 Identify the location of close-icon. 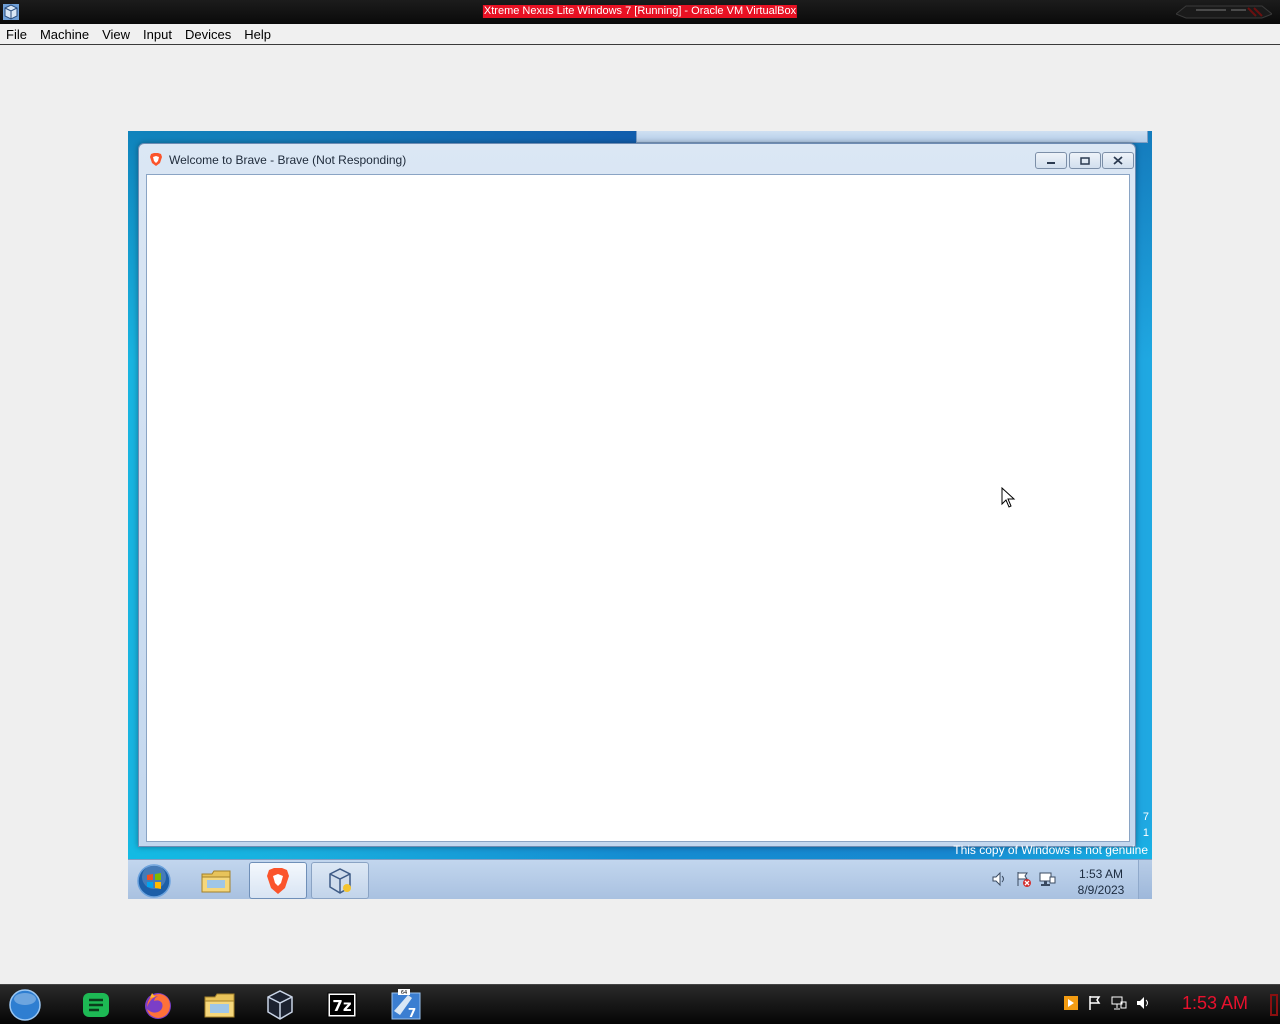
(1118, 160).